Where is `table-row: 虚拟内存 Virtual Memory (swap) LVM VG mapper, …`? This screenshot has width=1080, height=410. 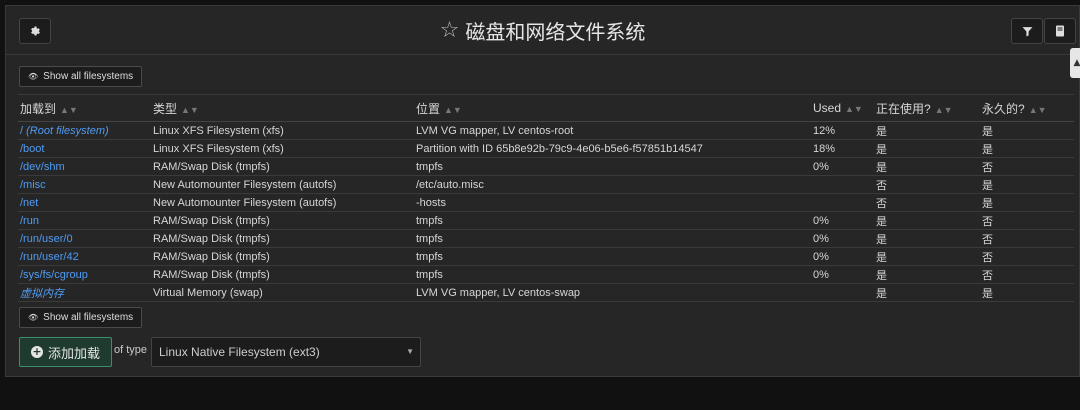 table-row: 虚拟内存 Virtual Memory (swap) LVM VG mapper, … is located at coordinates (546, 292).